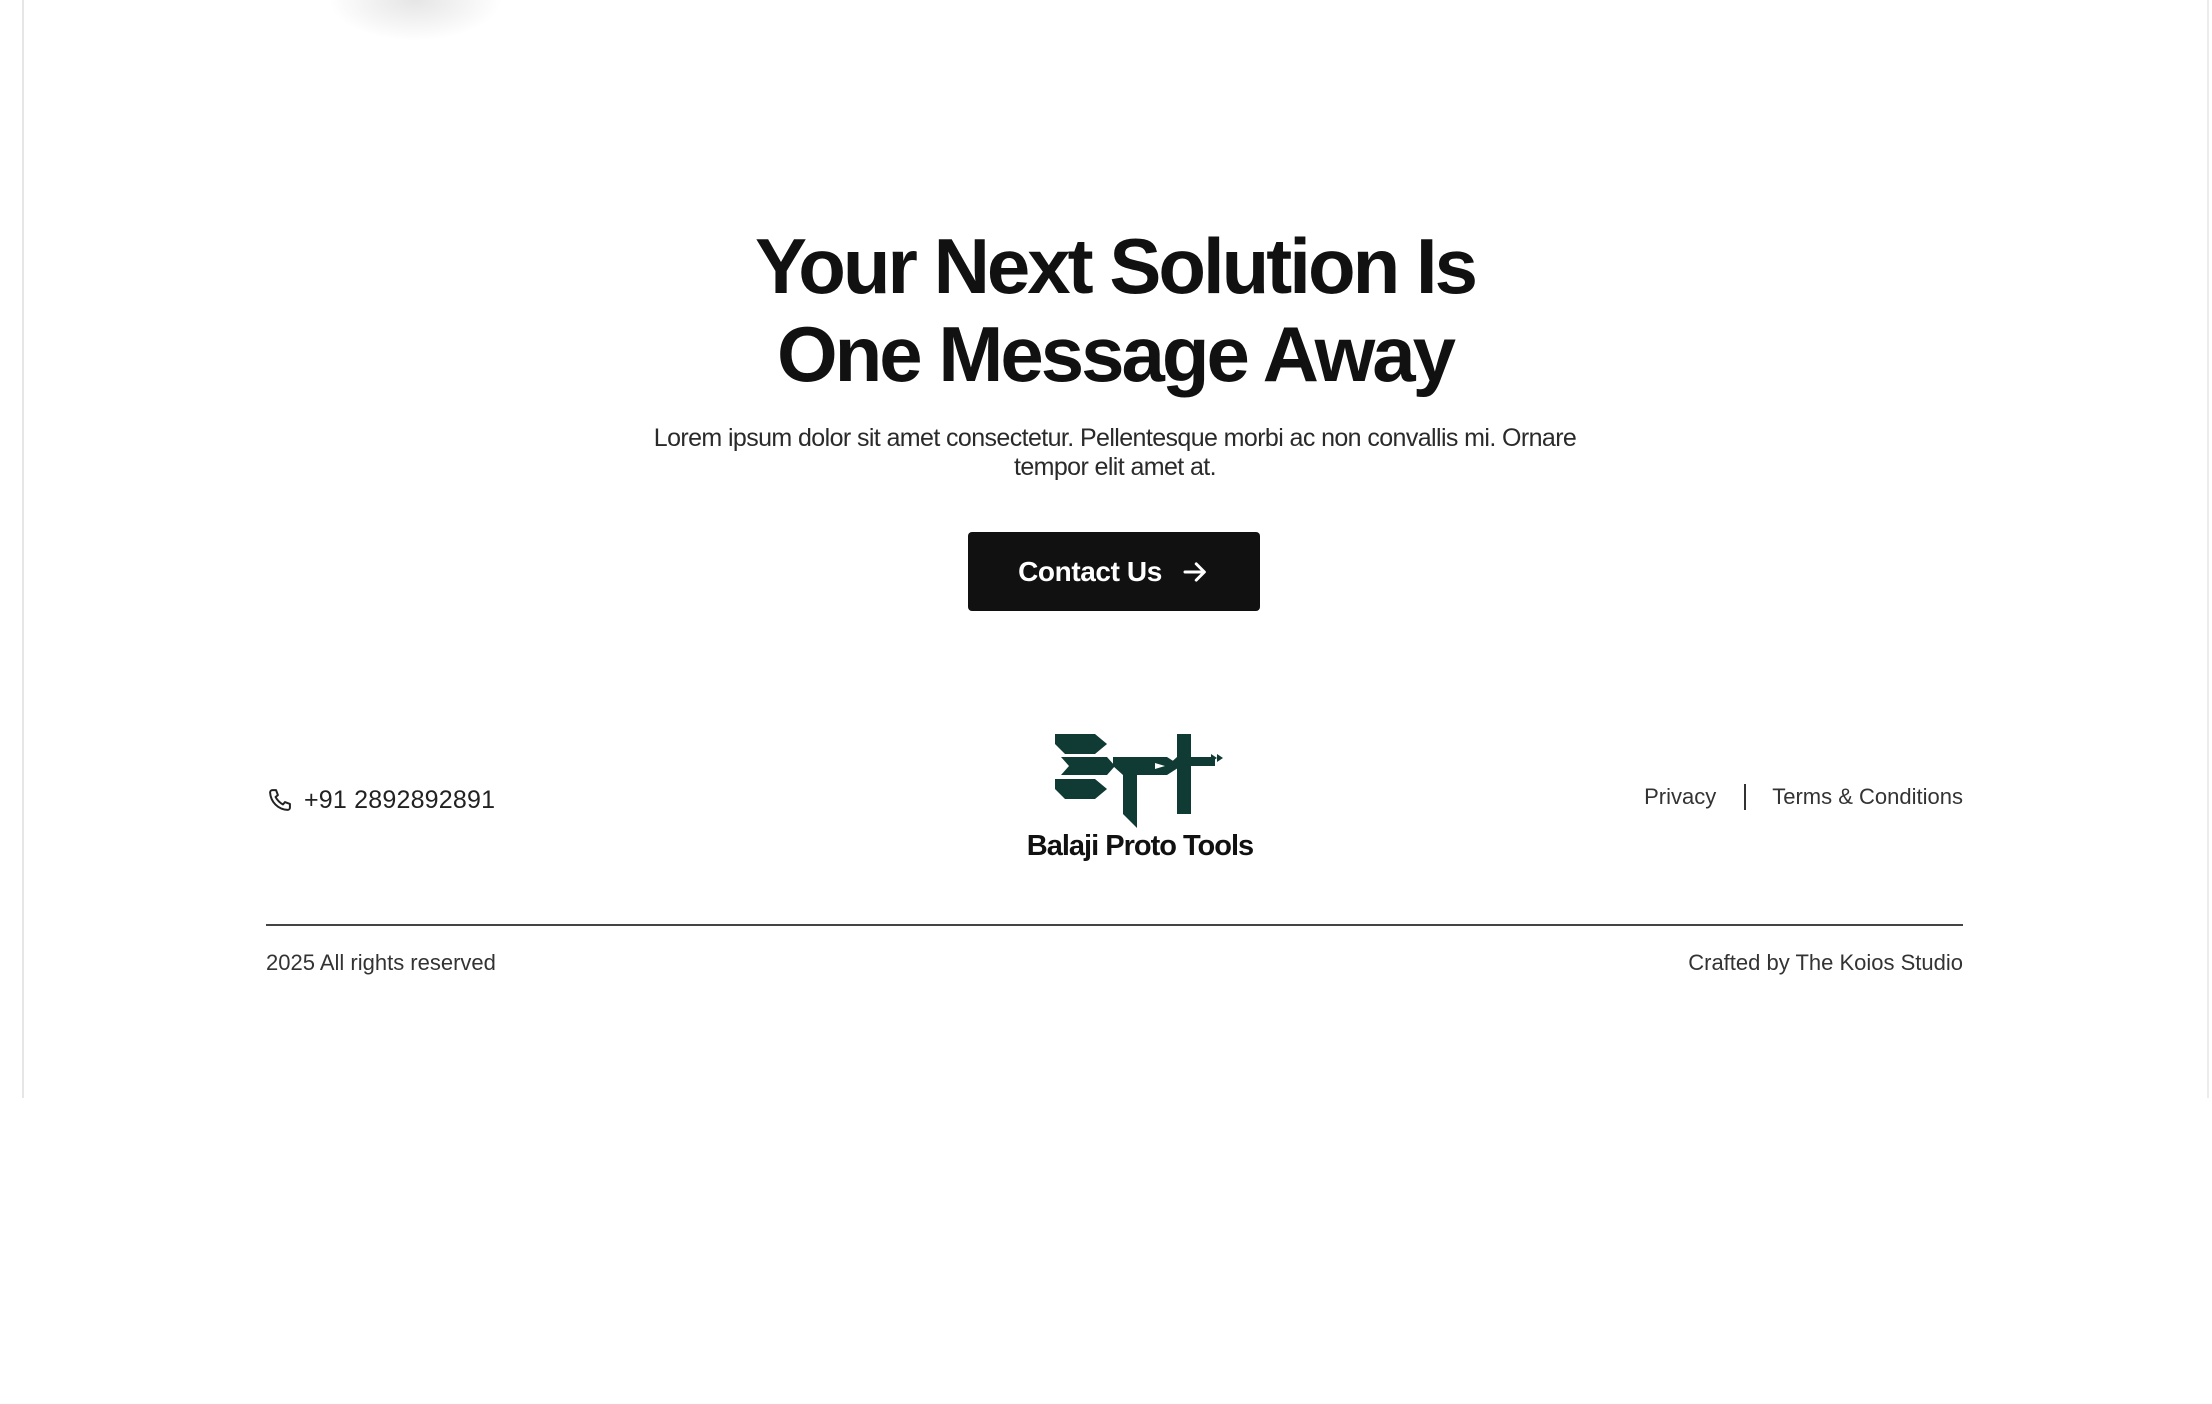 The image size is (2212, 1404). What do you see at coordinates (381, 962) in the screenshot?
I see `copyright-text: 2025 All rights reserved` at bounding box center [381, 962].